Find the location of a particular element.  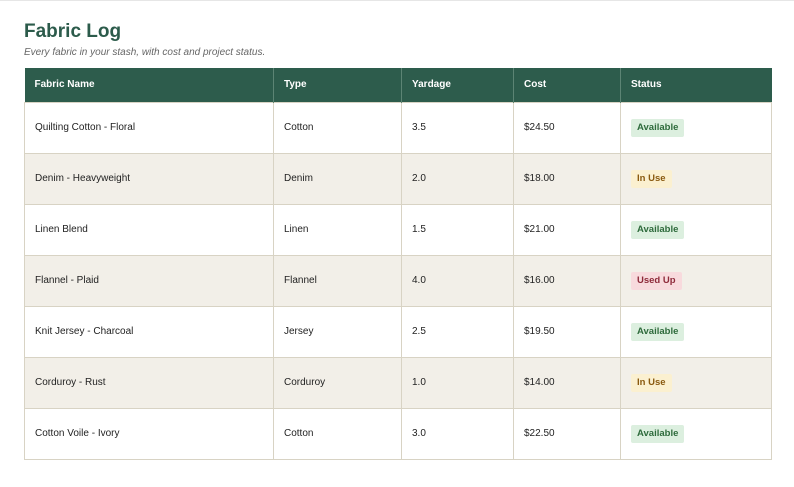

column-header-fabric-name: Fabric Name is located at coordinates (149, 85).